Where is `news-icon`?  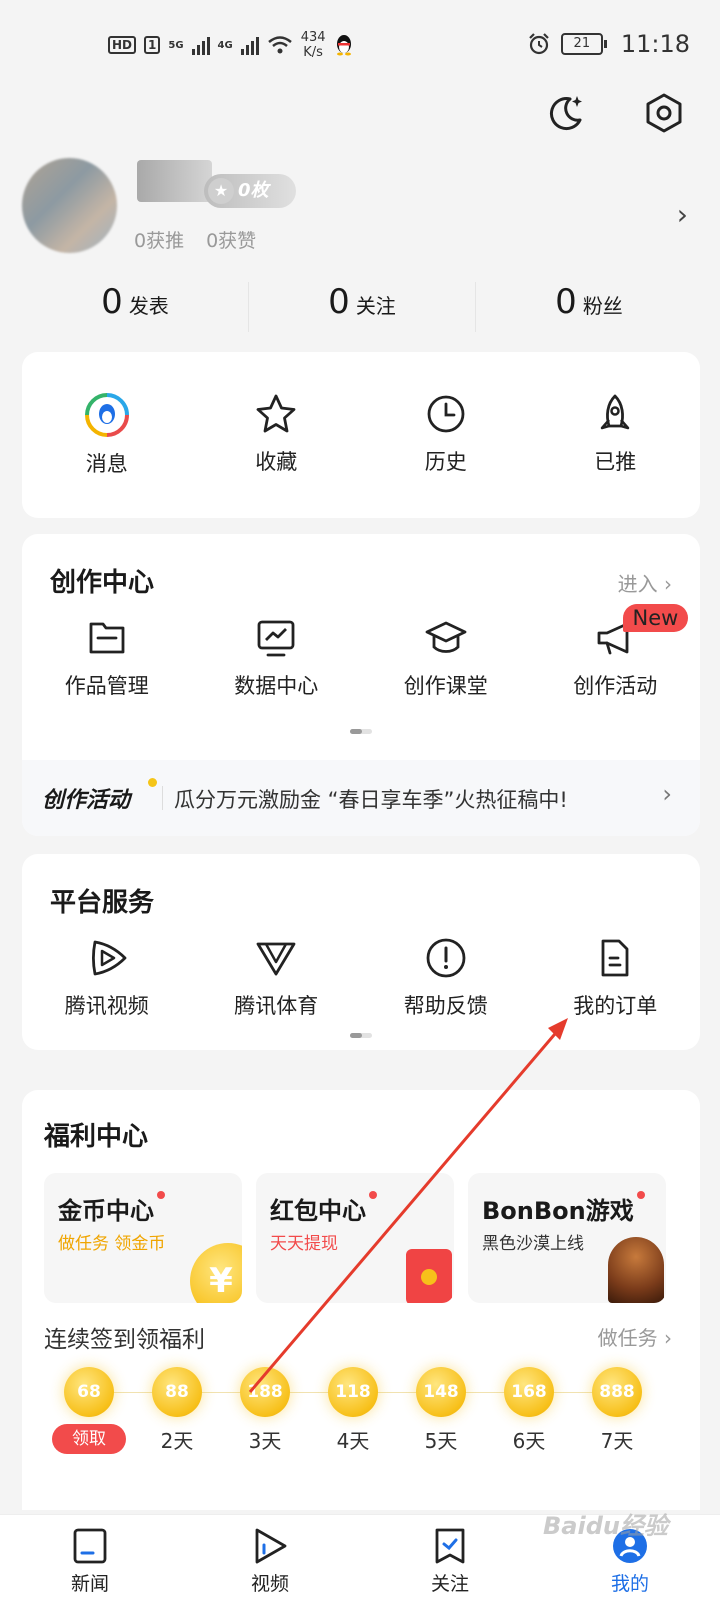 news-icon is located at coordinates (90, 1546).